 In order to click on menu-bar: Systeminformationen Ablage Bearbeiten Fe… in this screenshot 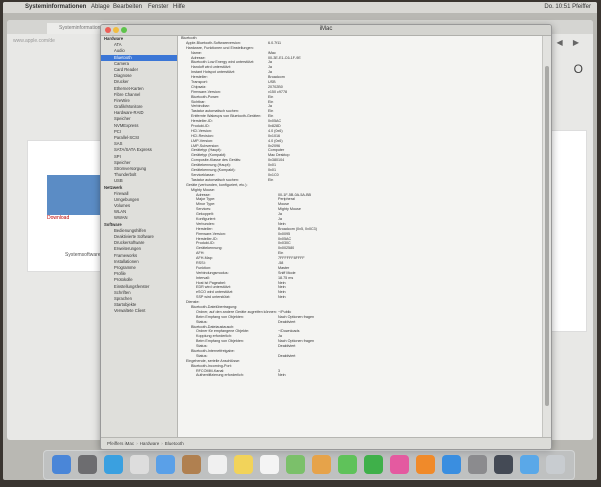, I will do `click(300, 7)`.